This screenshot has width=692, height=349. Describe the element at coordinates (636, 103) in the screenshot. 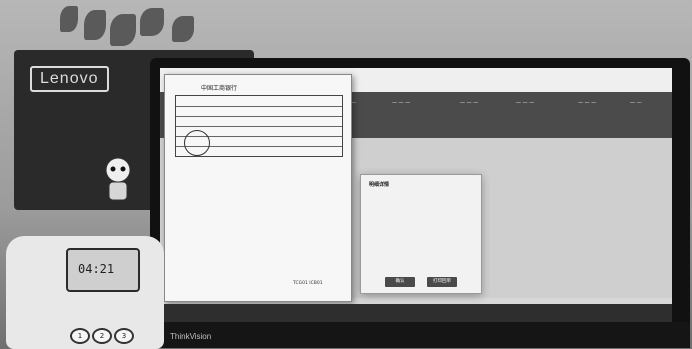

I see `nav-item: — —` at that location.